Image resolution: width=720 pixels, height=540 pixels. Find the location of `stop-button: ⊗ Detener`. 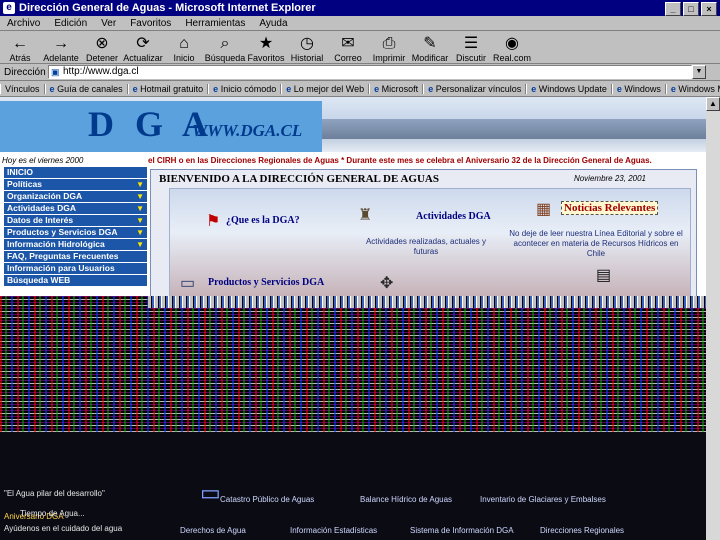

stop-button: ⊗ Detener is located at coordinates (102, 49).